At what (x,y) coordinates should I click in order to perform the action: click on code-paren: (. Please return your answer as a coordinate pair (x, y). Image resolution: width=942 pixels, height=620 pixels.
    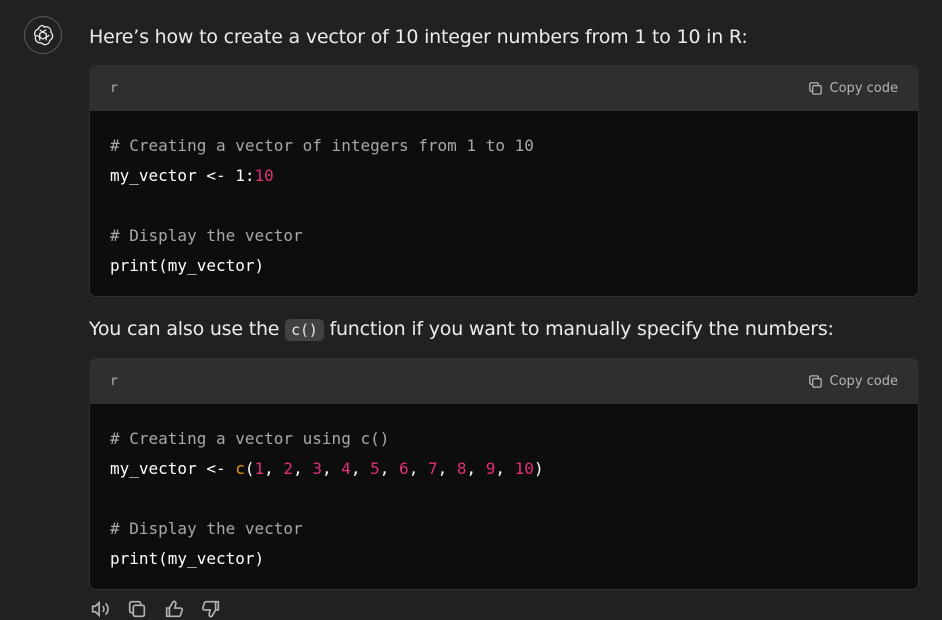
    Looking at the image, I should click on (249, 468).